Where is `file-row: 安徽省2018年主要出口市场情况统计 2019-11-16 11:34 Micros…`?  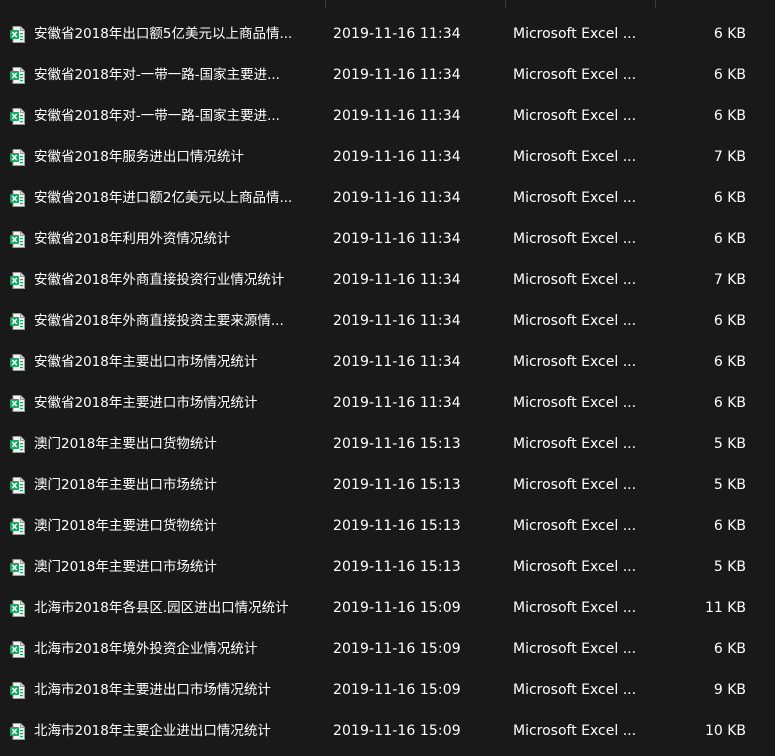 file-row: 安徽省2018年主要出口市场情况统计 2019-11-16 11:34 Micros… is located at coordinates (387, 362).